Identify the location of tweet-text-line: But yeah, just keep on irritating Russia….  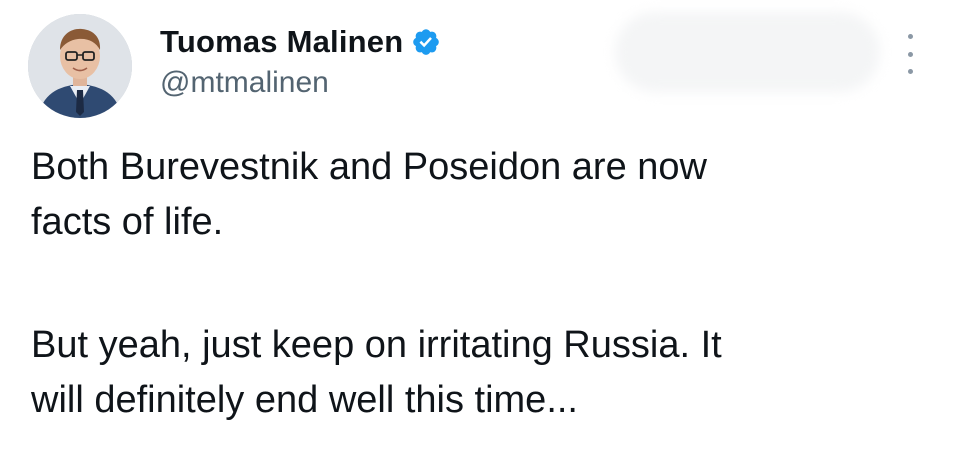
(376, 345).